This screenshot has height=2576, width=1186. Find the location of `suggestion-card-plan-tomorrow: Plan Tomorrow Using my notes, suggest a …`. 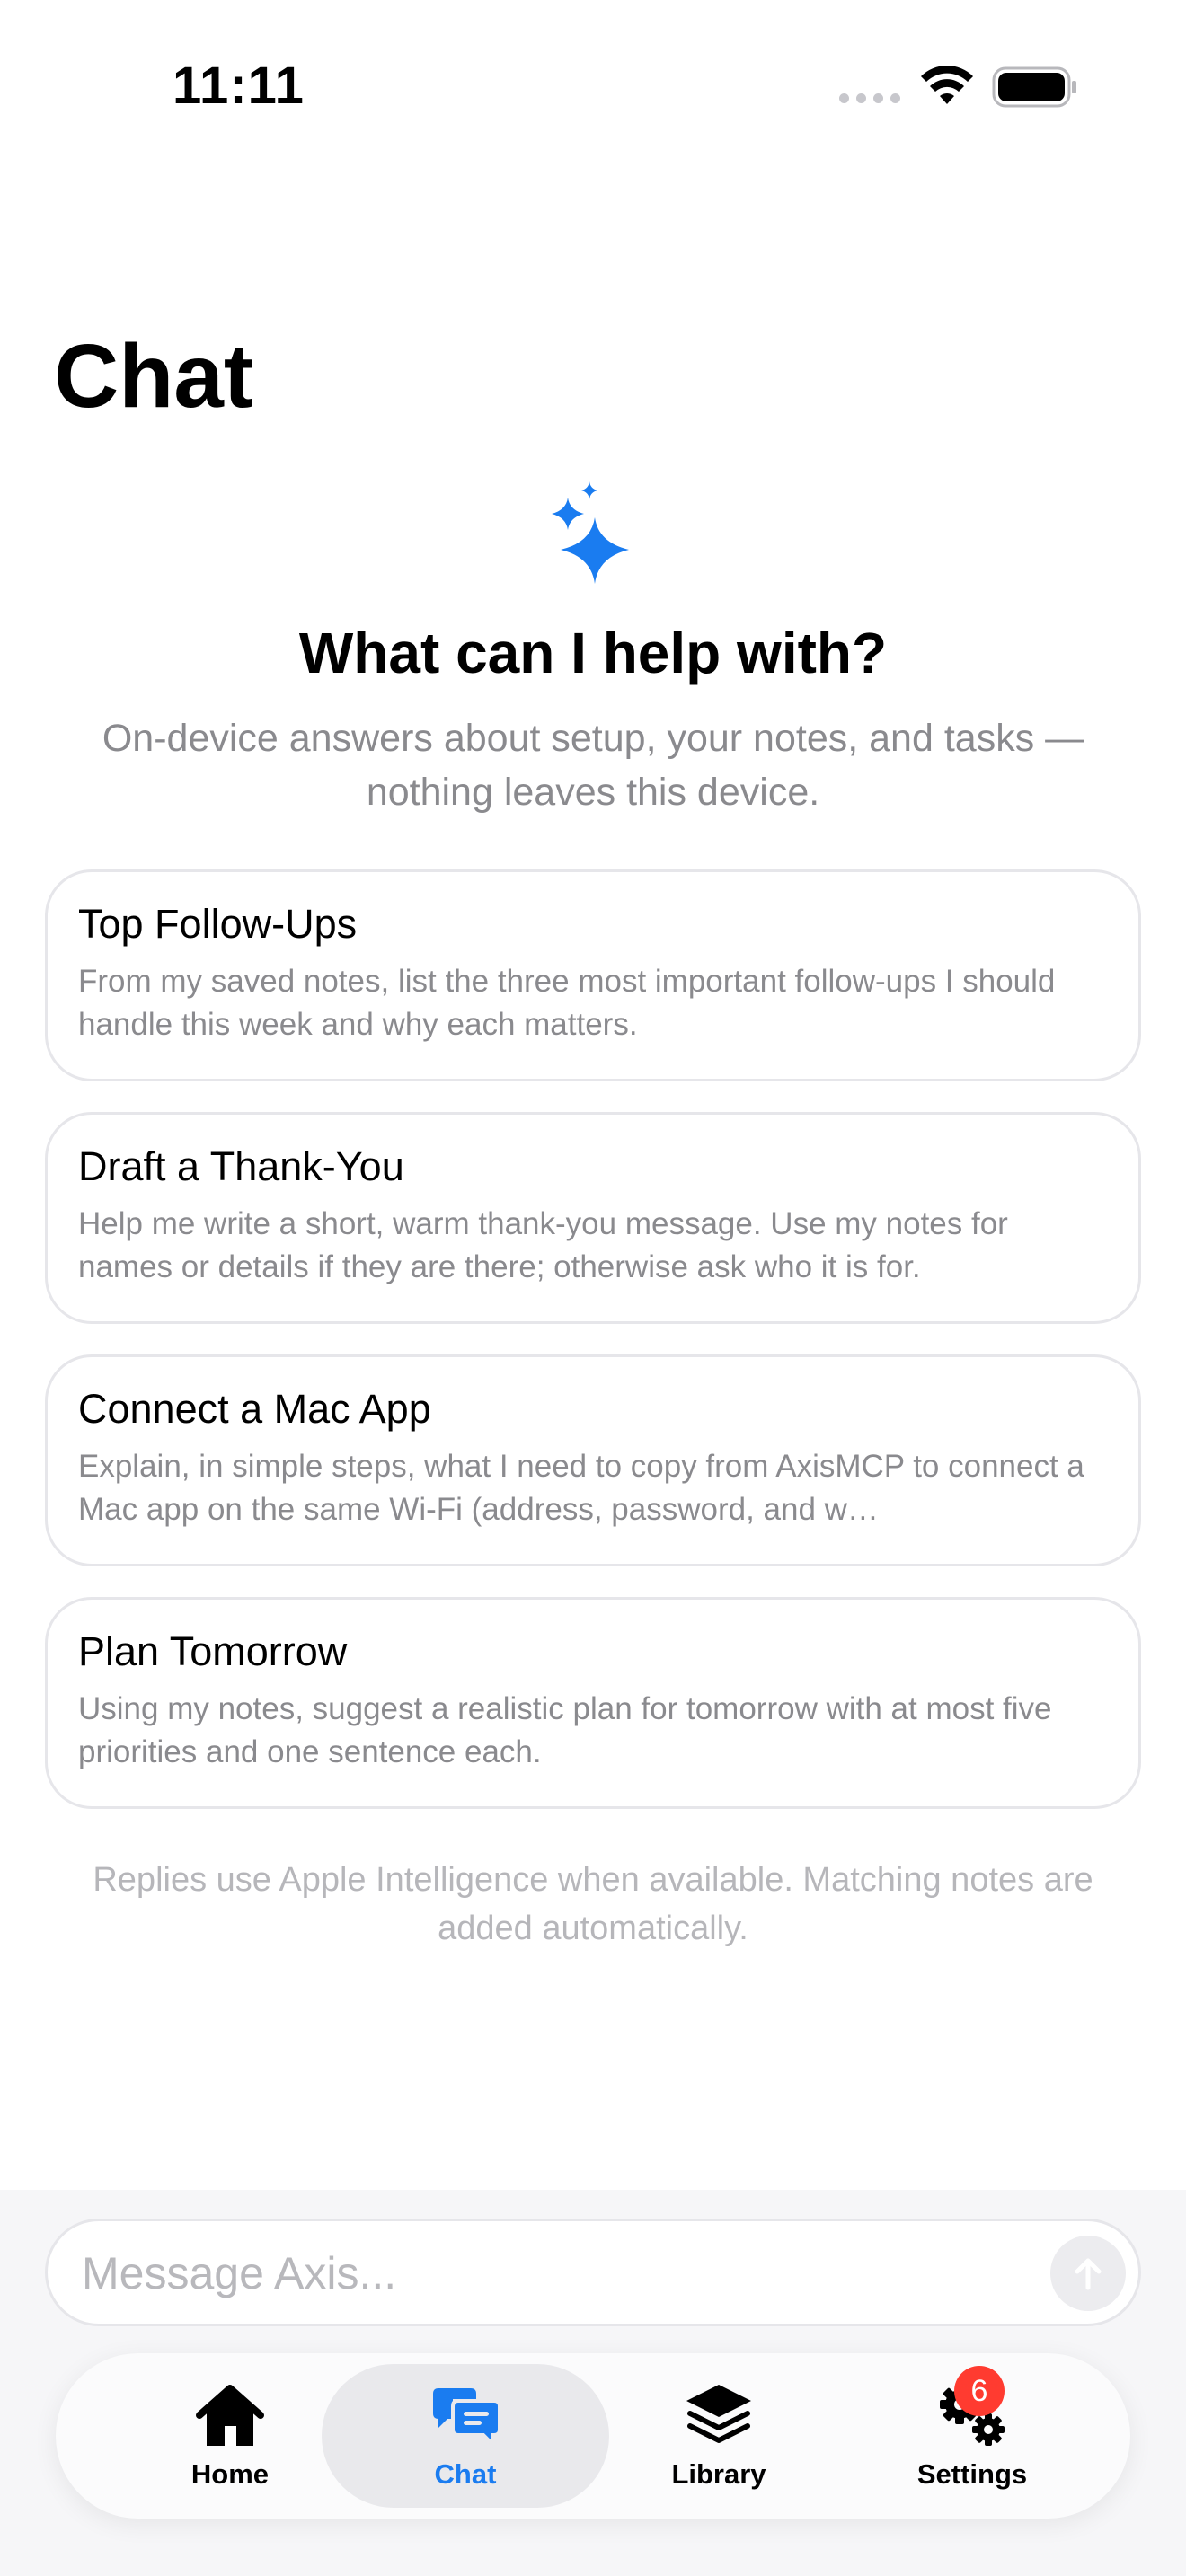

suggestion-card-plan-tomorrow: Plan Tomorrow Using my notes, suggest a … is located at coordinates (593, 1703).